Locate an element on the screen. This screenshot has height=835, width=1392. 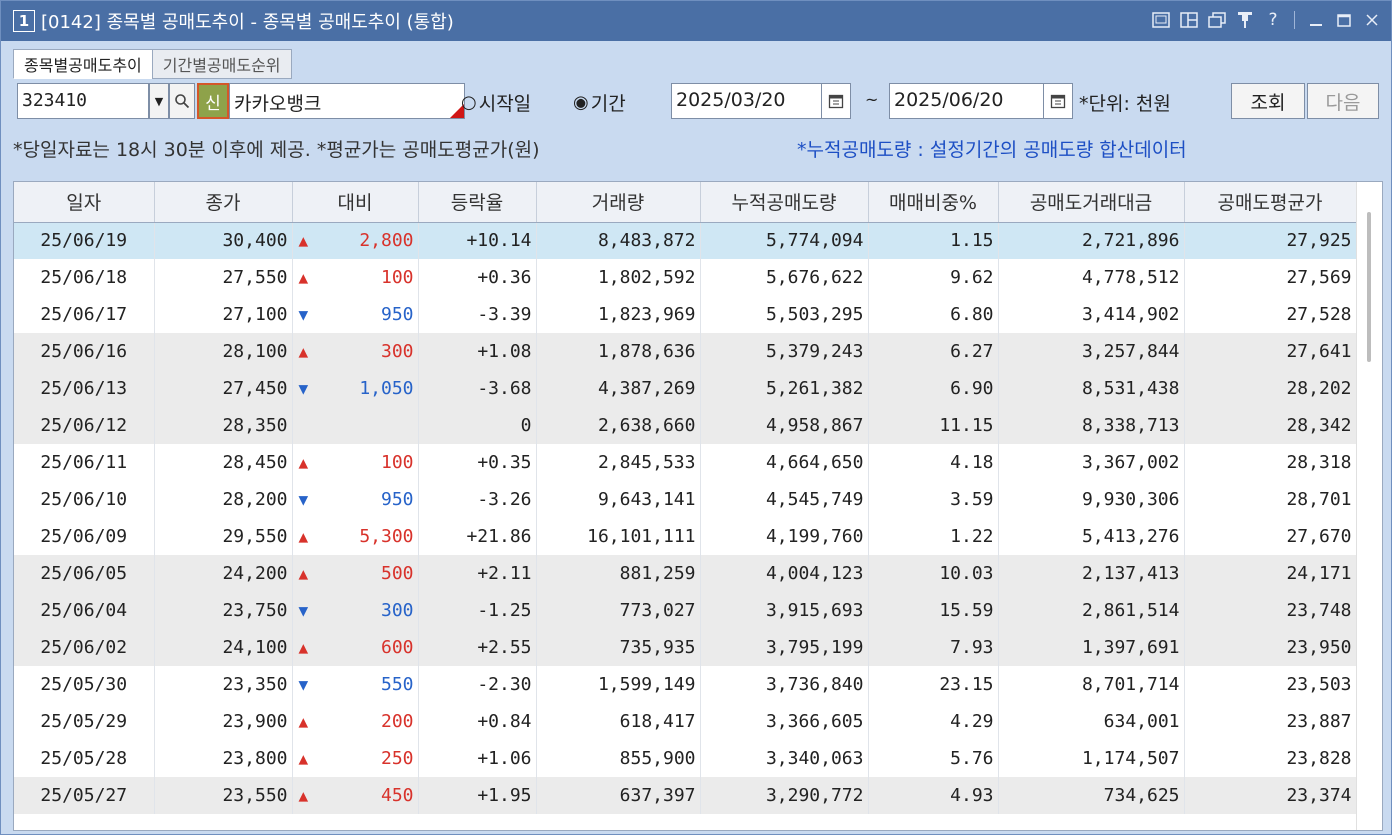
cell-rate: 0 is located at coordinates (477, 425).